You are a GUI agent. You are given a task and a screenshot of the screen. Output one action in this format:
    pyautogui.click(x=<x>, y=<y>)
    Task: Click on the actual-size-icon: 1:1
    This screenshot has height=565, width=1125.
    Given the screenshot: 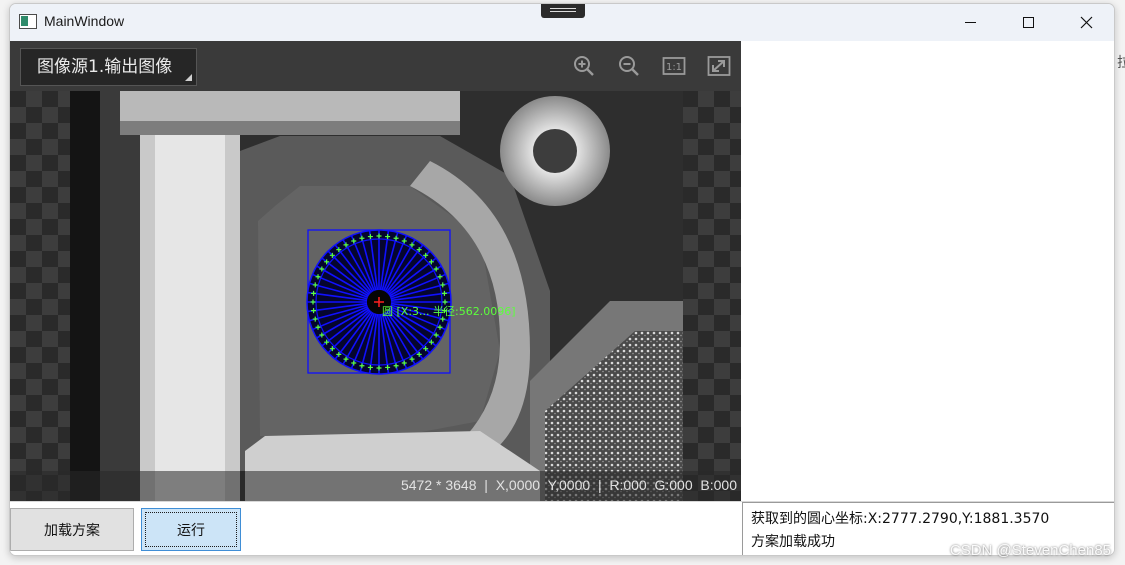 What is the action you would take?
    pyautogui.click(x=674, y=66)
    